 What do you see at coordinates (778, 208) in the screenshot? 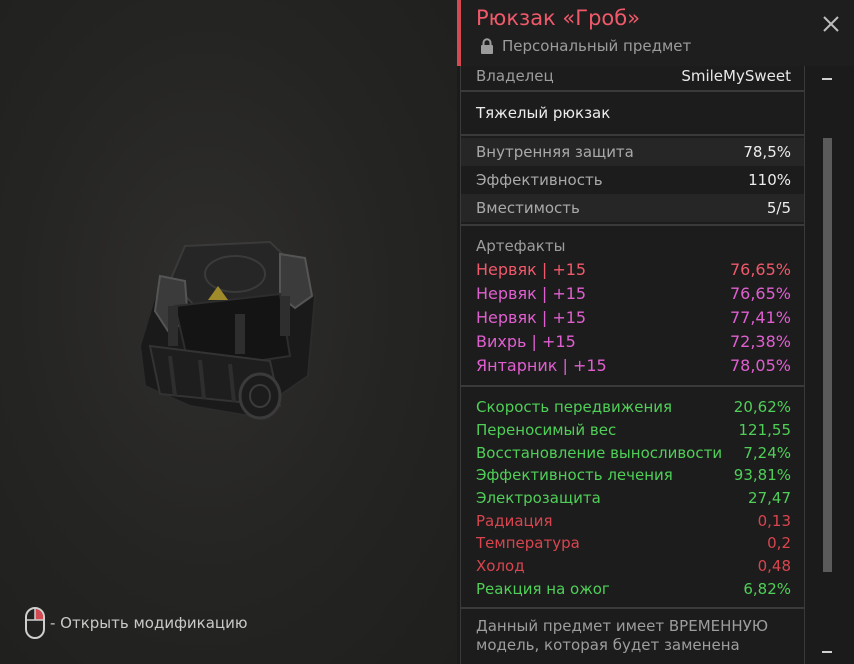
I see `stat-value: 5/5` at bounding box center [778, 208].